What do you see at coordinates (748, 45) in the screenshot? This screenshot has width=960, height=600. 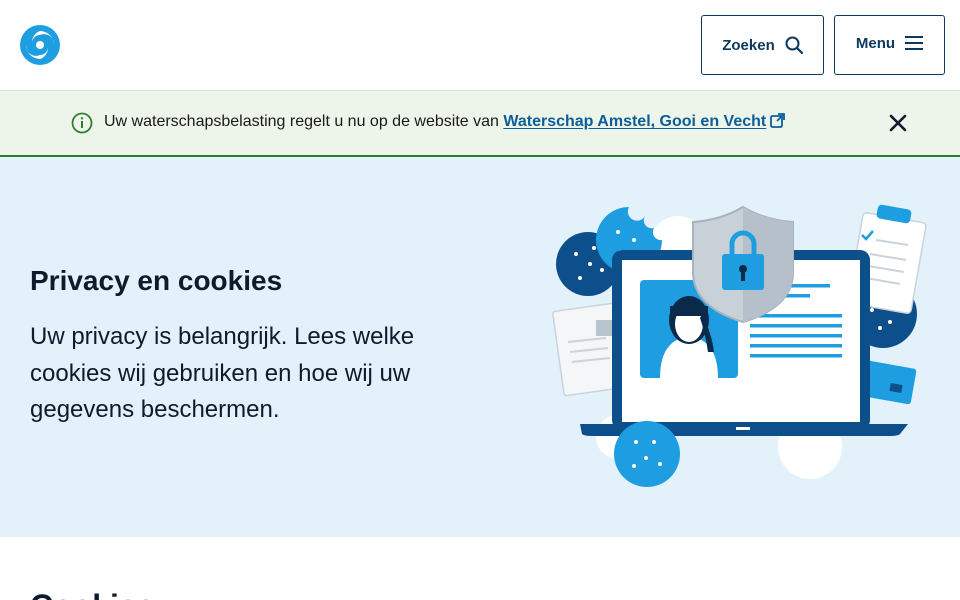 I see `search-button-label: Zoeken` at bounding box center [748, 45].